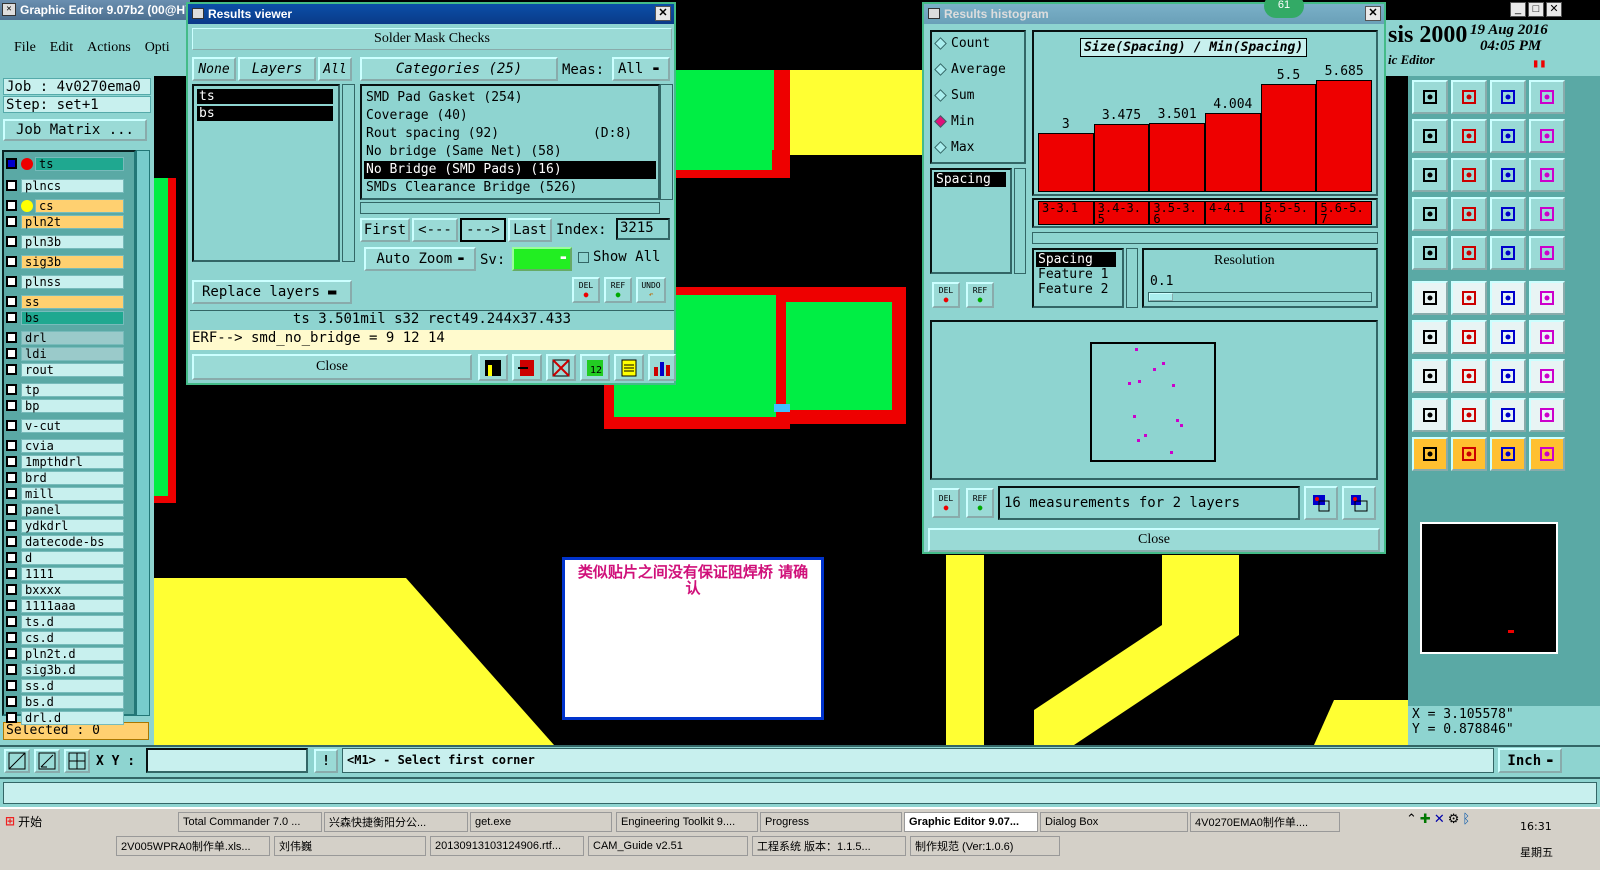  I want to click on option-sum: Sum, so click(954, 95).